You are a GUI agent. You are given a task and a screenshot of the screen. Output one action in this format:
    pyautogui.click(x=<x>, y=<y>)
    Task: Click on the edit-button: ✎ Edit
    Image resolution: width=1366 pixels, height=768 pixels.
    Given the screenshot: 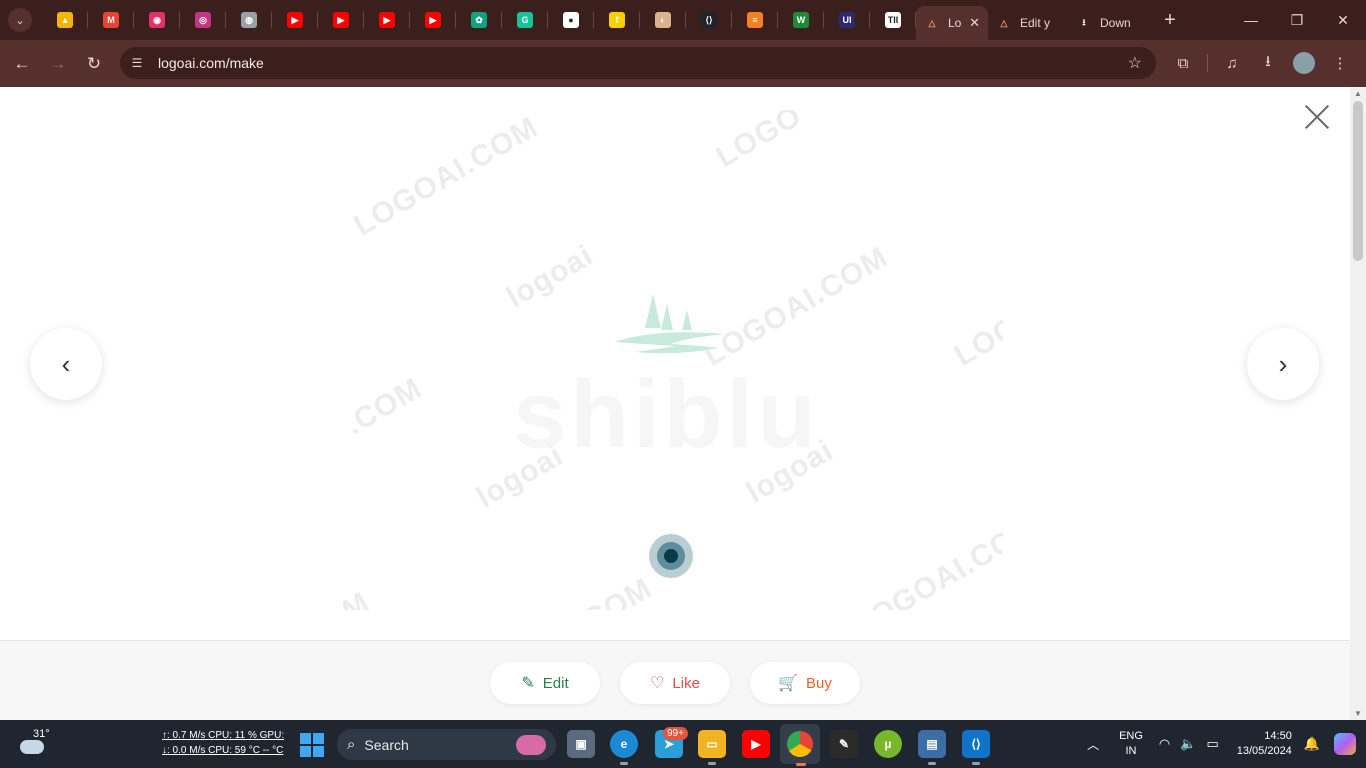 What is the action you would take?
    pyautogui.click(x=545, y=683)
    